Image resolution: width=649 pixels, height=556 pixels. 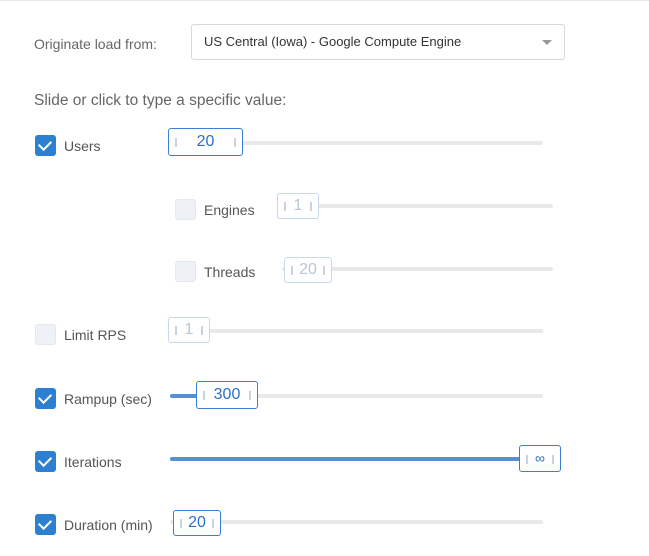 I want to click on slider-hint: Slide or click to type a specific value:, so click(x=160, y=100).